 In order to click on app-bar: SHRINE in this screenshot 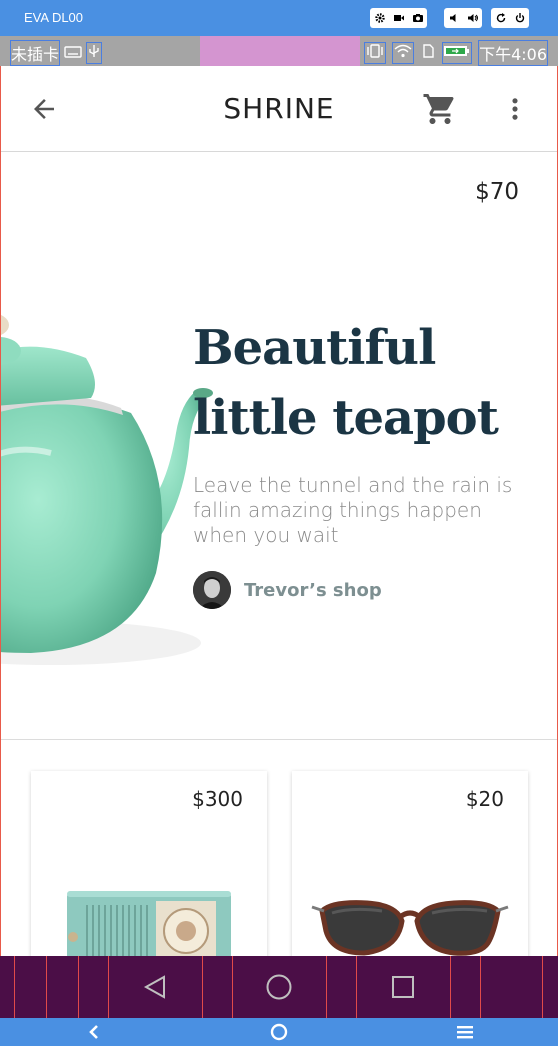, I will do `click(279, 109)`.